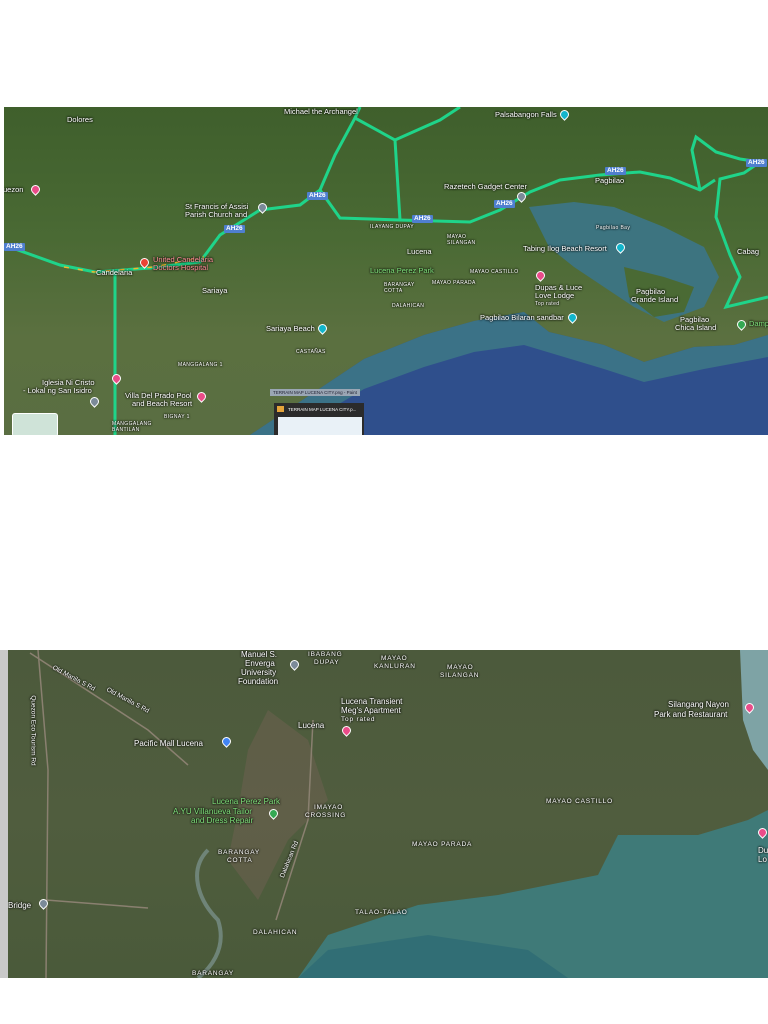 This screenshot has width=768, height=1024. What do you see at coordinates (655, 299) in the screenshot?
I see `place-label: Grande Island` at bounding box center [655, 299].